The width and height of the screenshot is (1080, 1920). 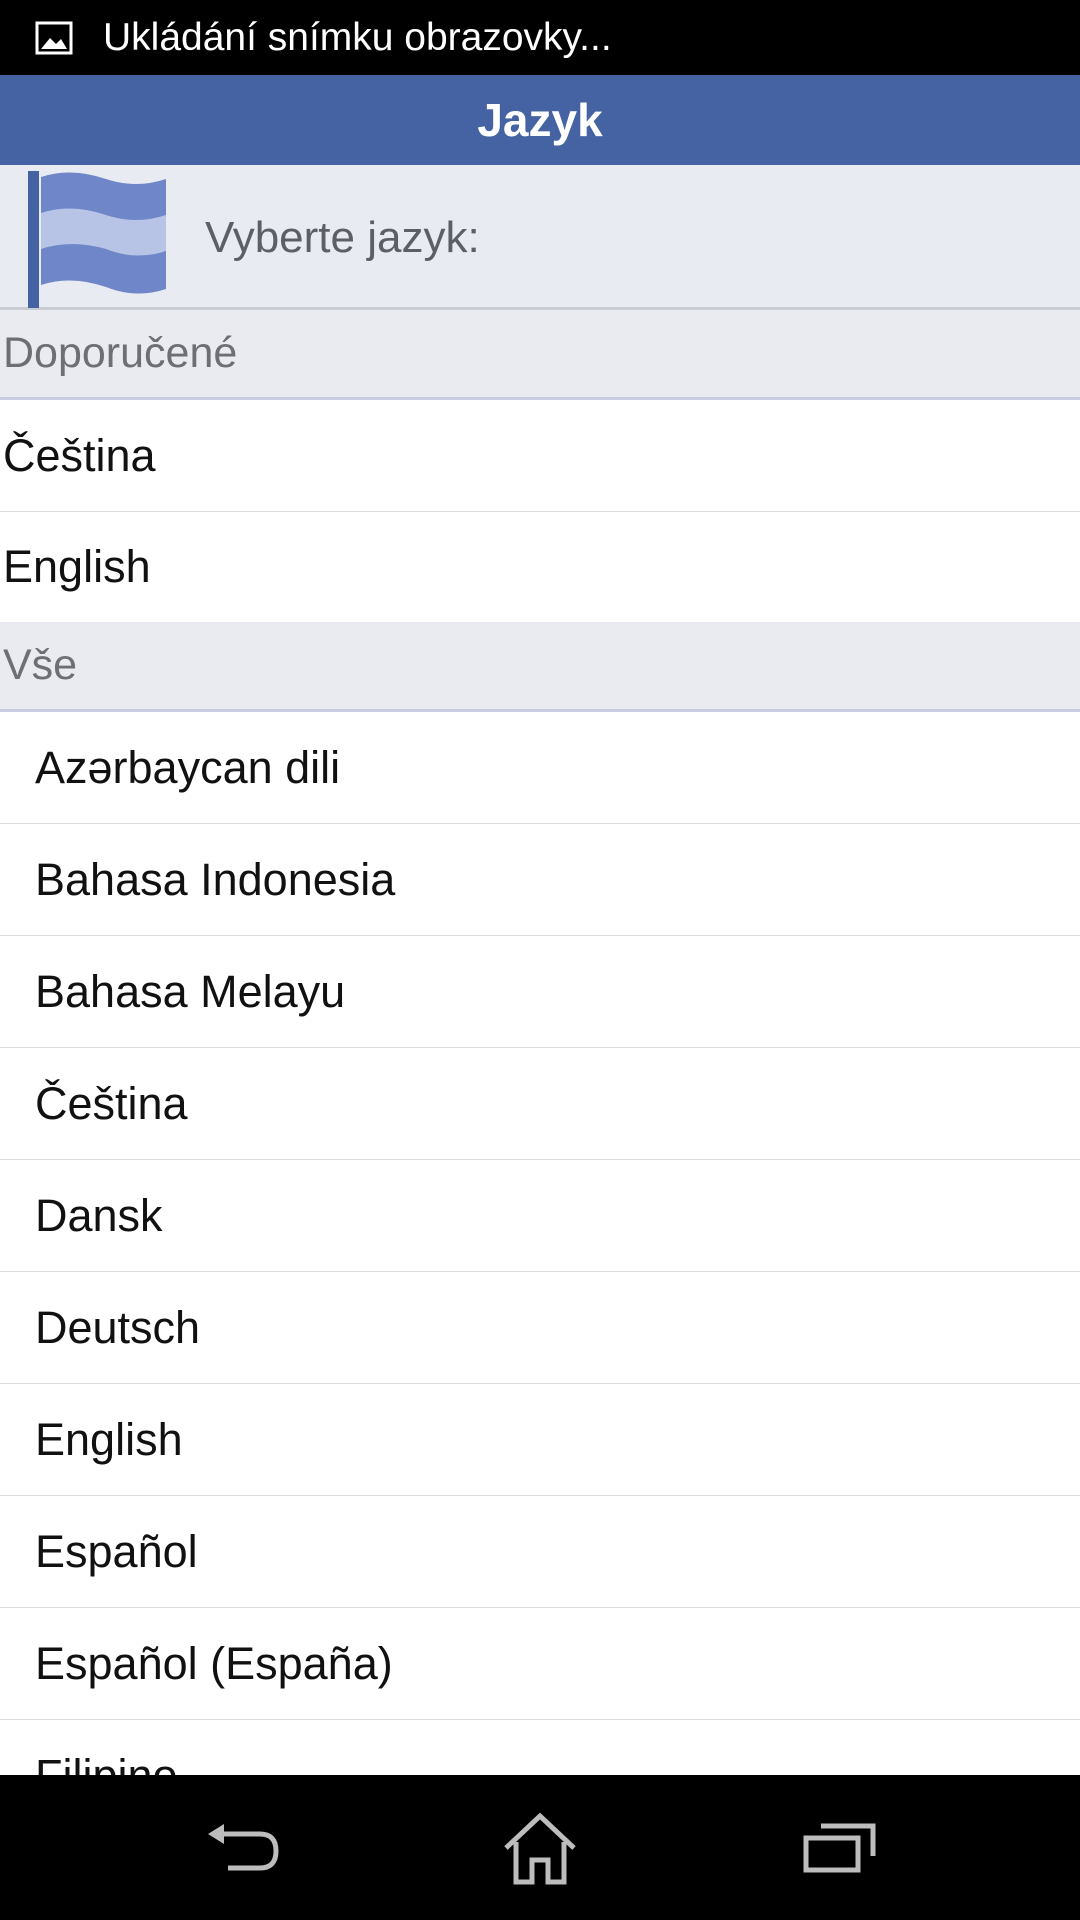 What do you see at coordinates (97, 239) in the screenshot?
I see `flag-icon` at bounding box center [97, 239].